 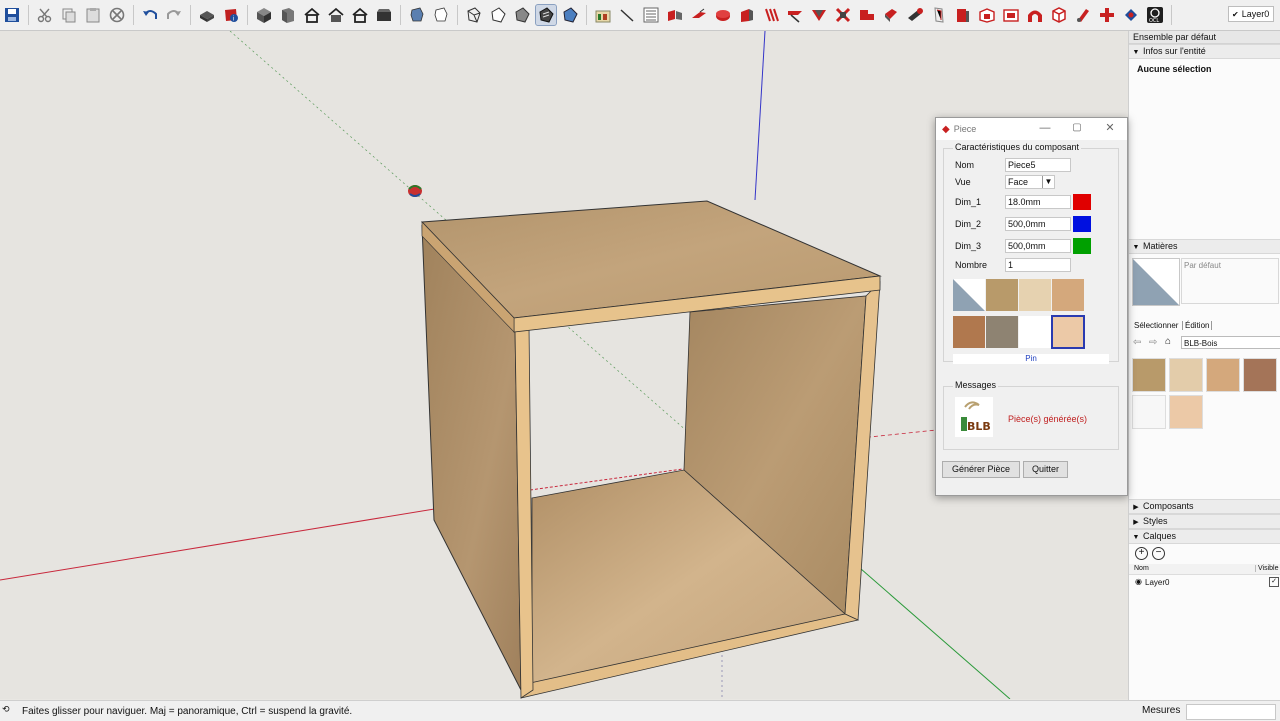 I want to click on joint-icon, so click(x=843, y=15).